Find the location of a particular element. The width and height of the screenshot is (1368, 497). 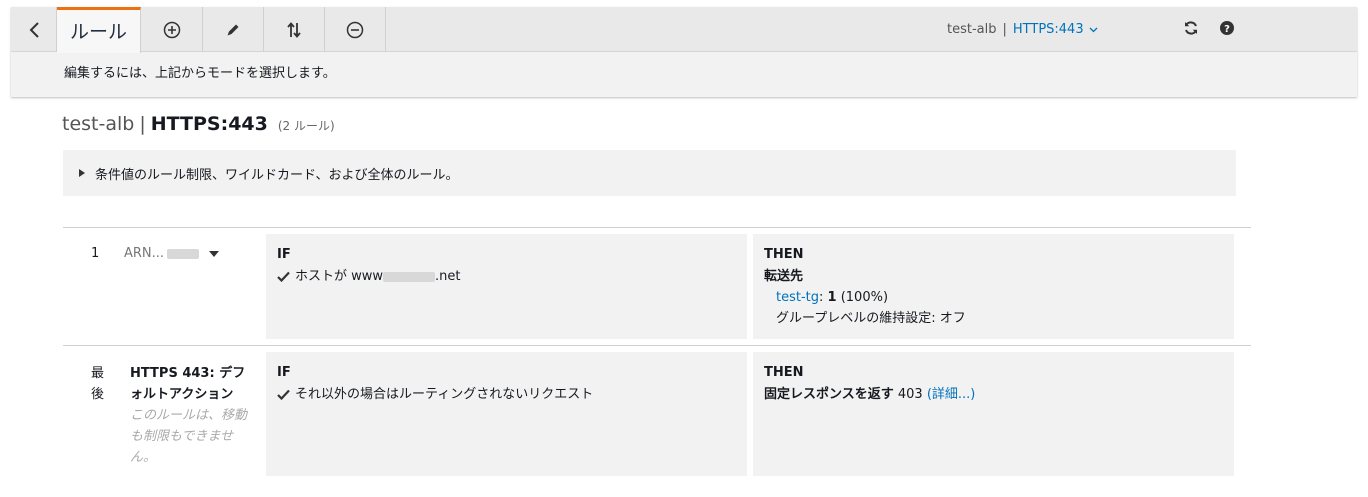

minus-circle-icon is located at coordinates (355, 29).